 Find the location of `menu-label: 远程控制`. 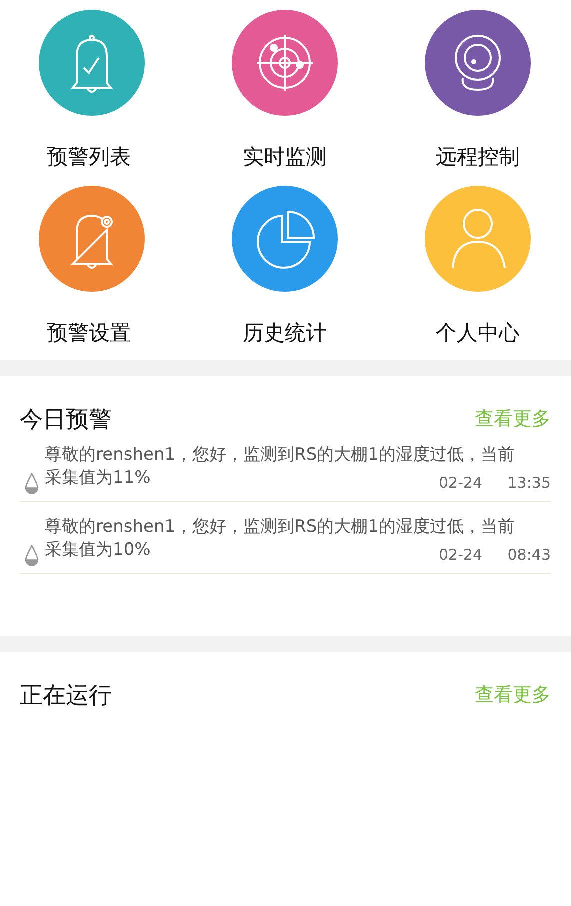

menu-label: 远程控制 is located at coordinates (478, 157).